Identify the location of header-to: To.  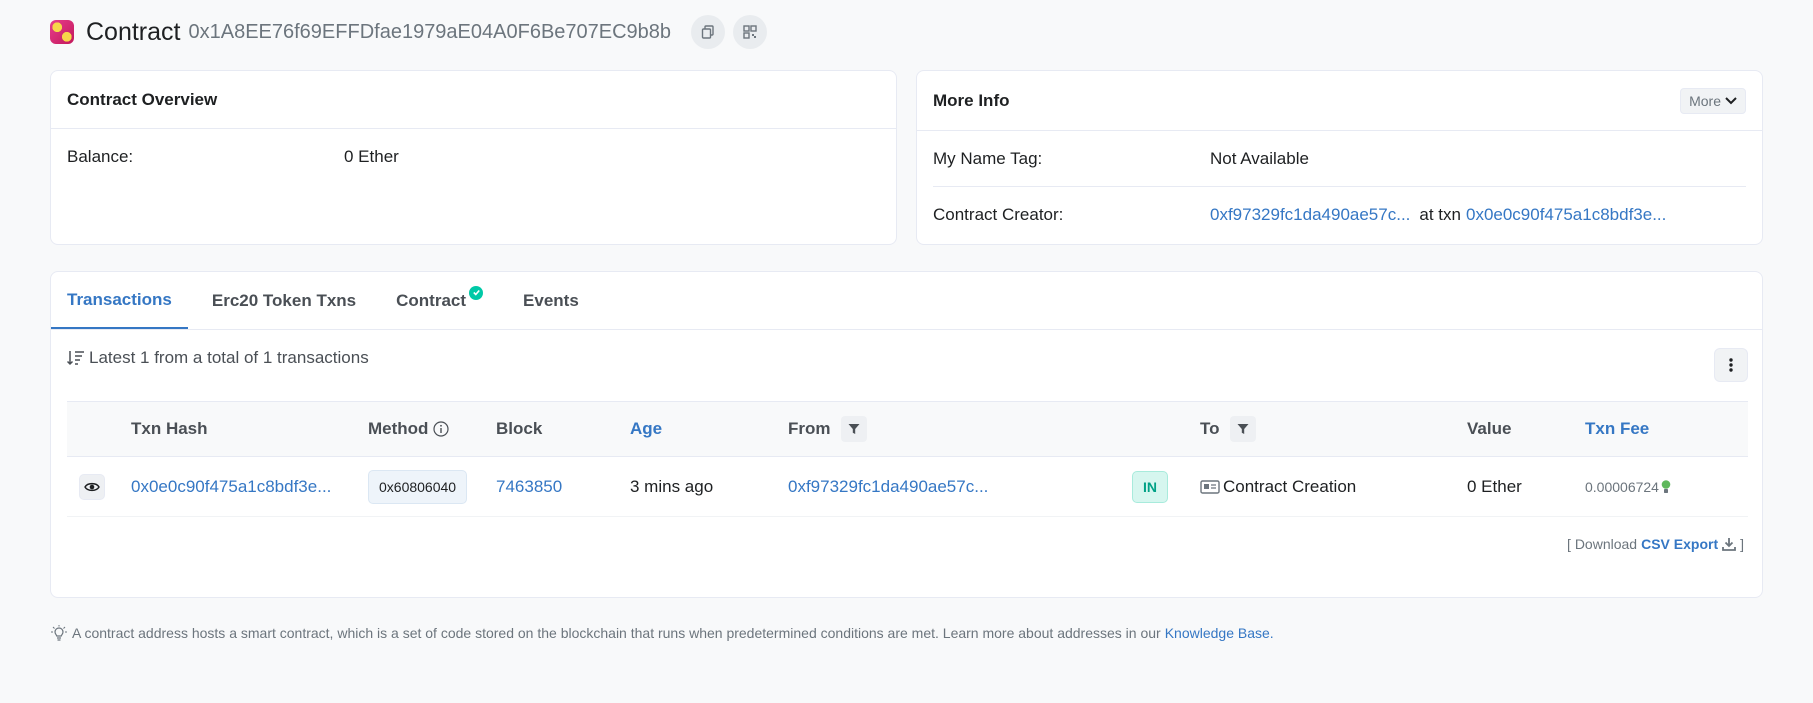
(1333, 429).